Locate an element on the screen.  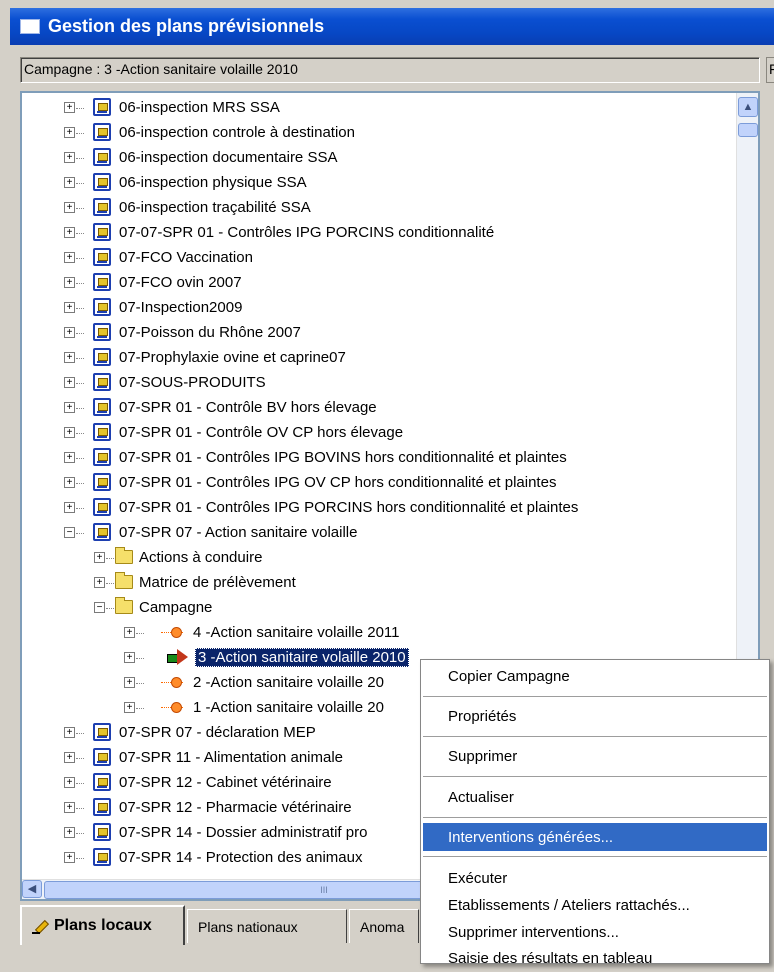
tree-item-label: 07-SPR 12 - Cabinet vétérinaire is located at coordinates (225, 782).